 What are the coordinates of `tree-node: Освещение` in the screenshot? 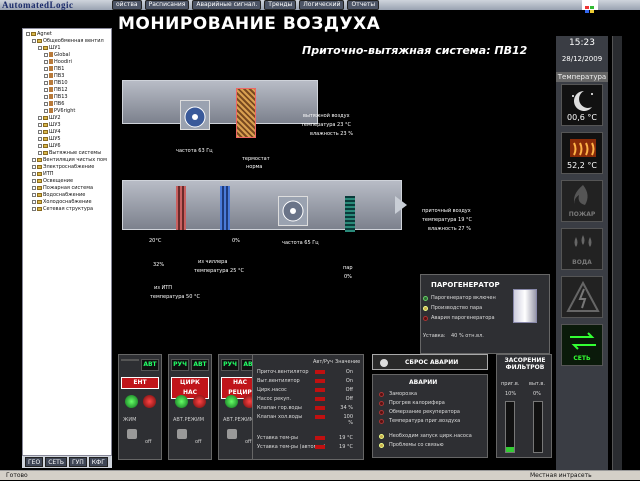 It's located at (52, 181).